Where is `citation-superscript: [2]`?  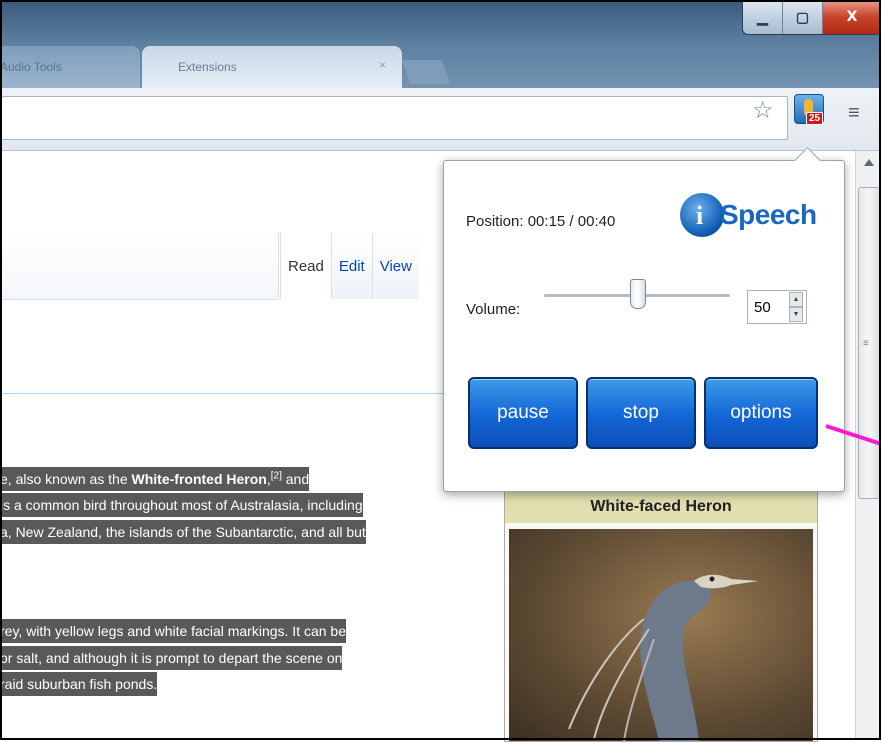 citation-superscript: [2] is located at coordinates (276, 475).